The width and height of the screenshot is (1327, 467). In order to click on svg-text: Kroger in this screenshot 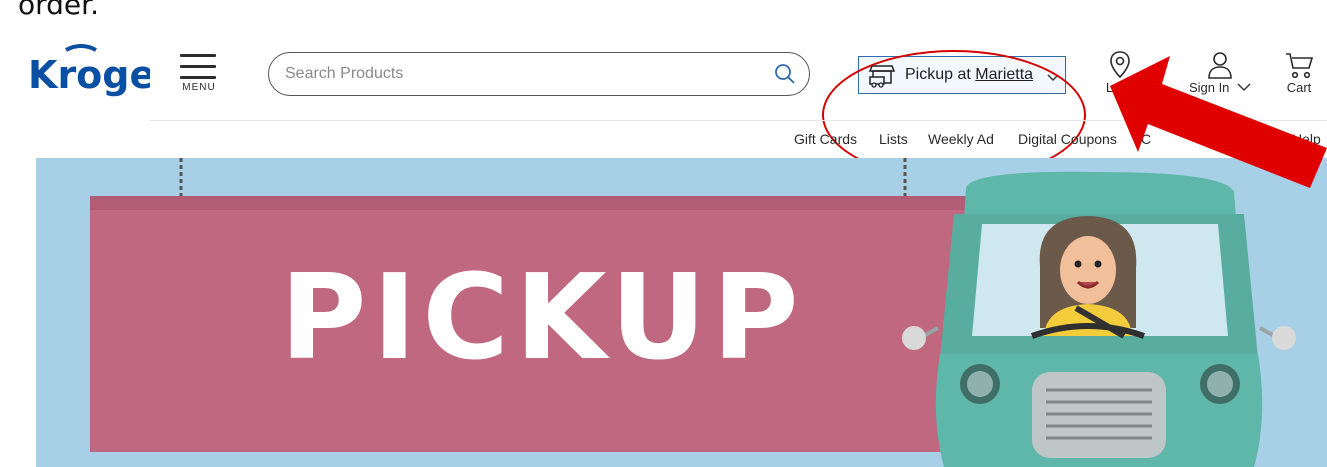, I will do `click(89, 75)`.